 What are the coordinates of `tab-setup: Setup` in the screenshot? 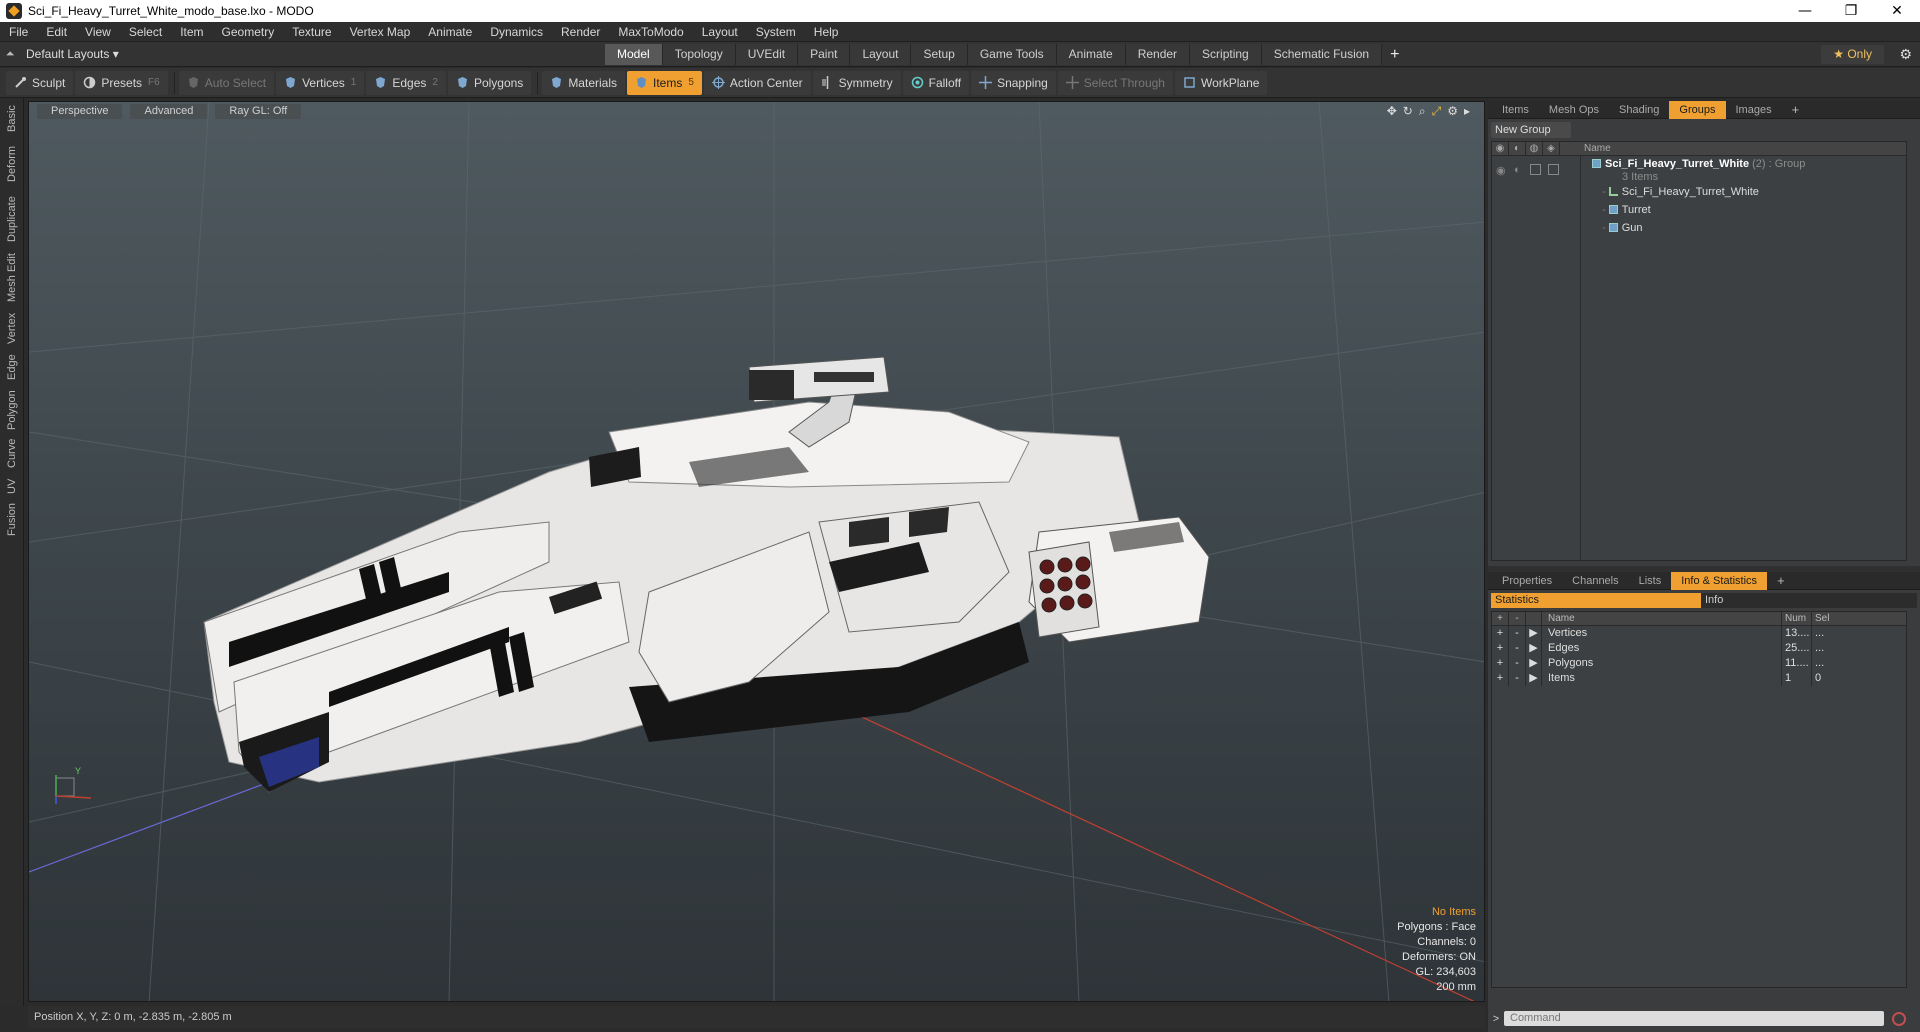 It's located at (939, 54).